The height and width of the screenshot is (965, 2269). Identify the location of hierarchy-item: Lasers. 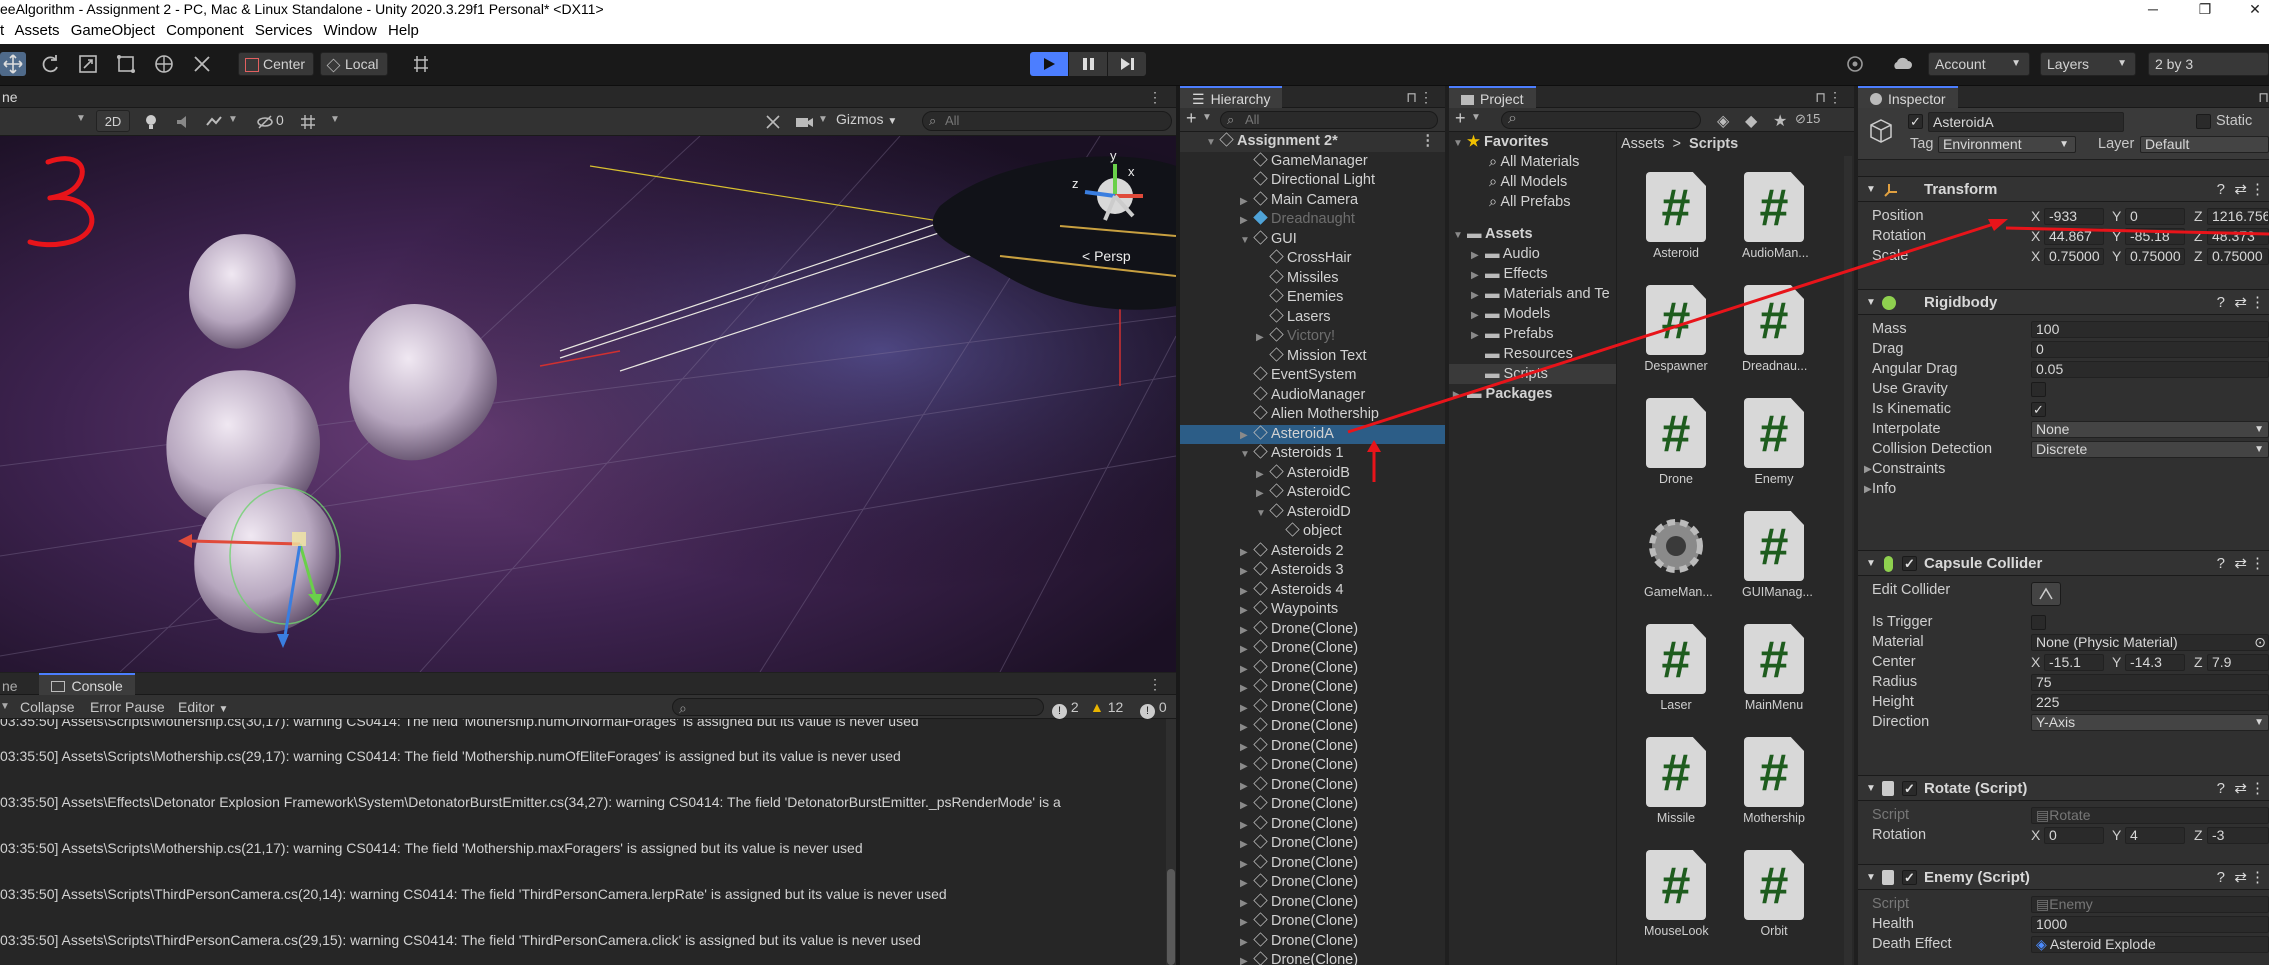
(1312, 317).